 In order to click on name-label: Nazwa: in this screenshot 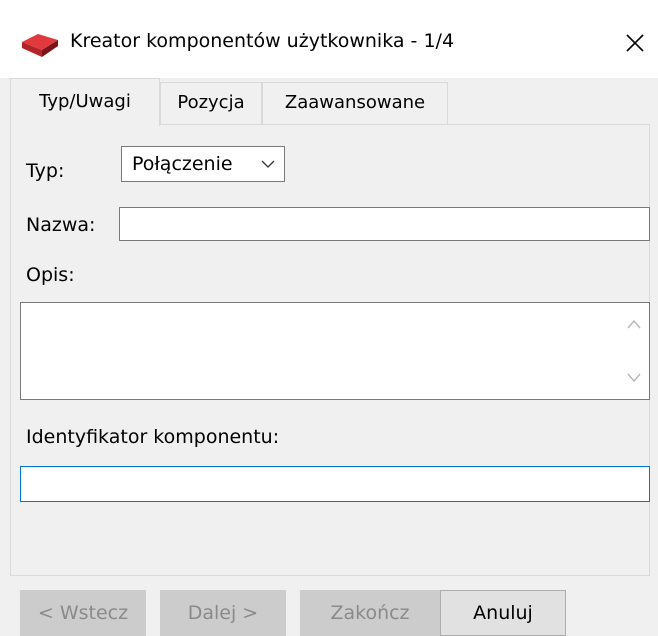, I will do `click(61, 225)`.